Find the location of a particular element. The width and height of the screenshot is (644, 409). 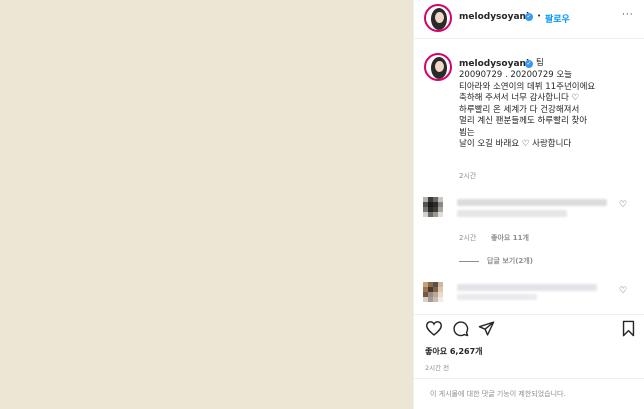

caption-line: 축하해 주셔서 너무 감사합니다 ♡ is located at coordinates (519, 98).